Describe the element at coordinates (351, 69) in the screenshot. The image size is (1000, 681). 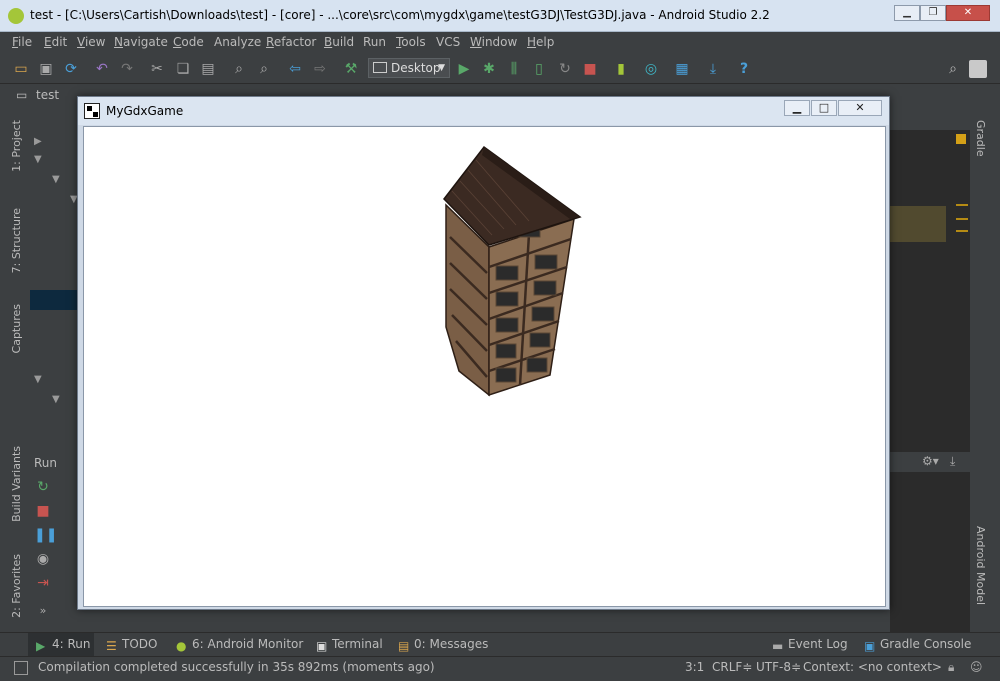
I see `make-project-icon: ⚒` at that location.